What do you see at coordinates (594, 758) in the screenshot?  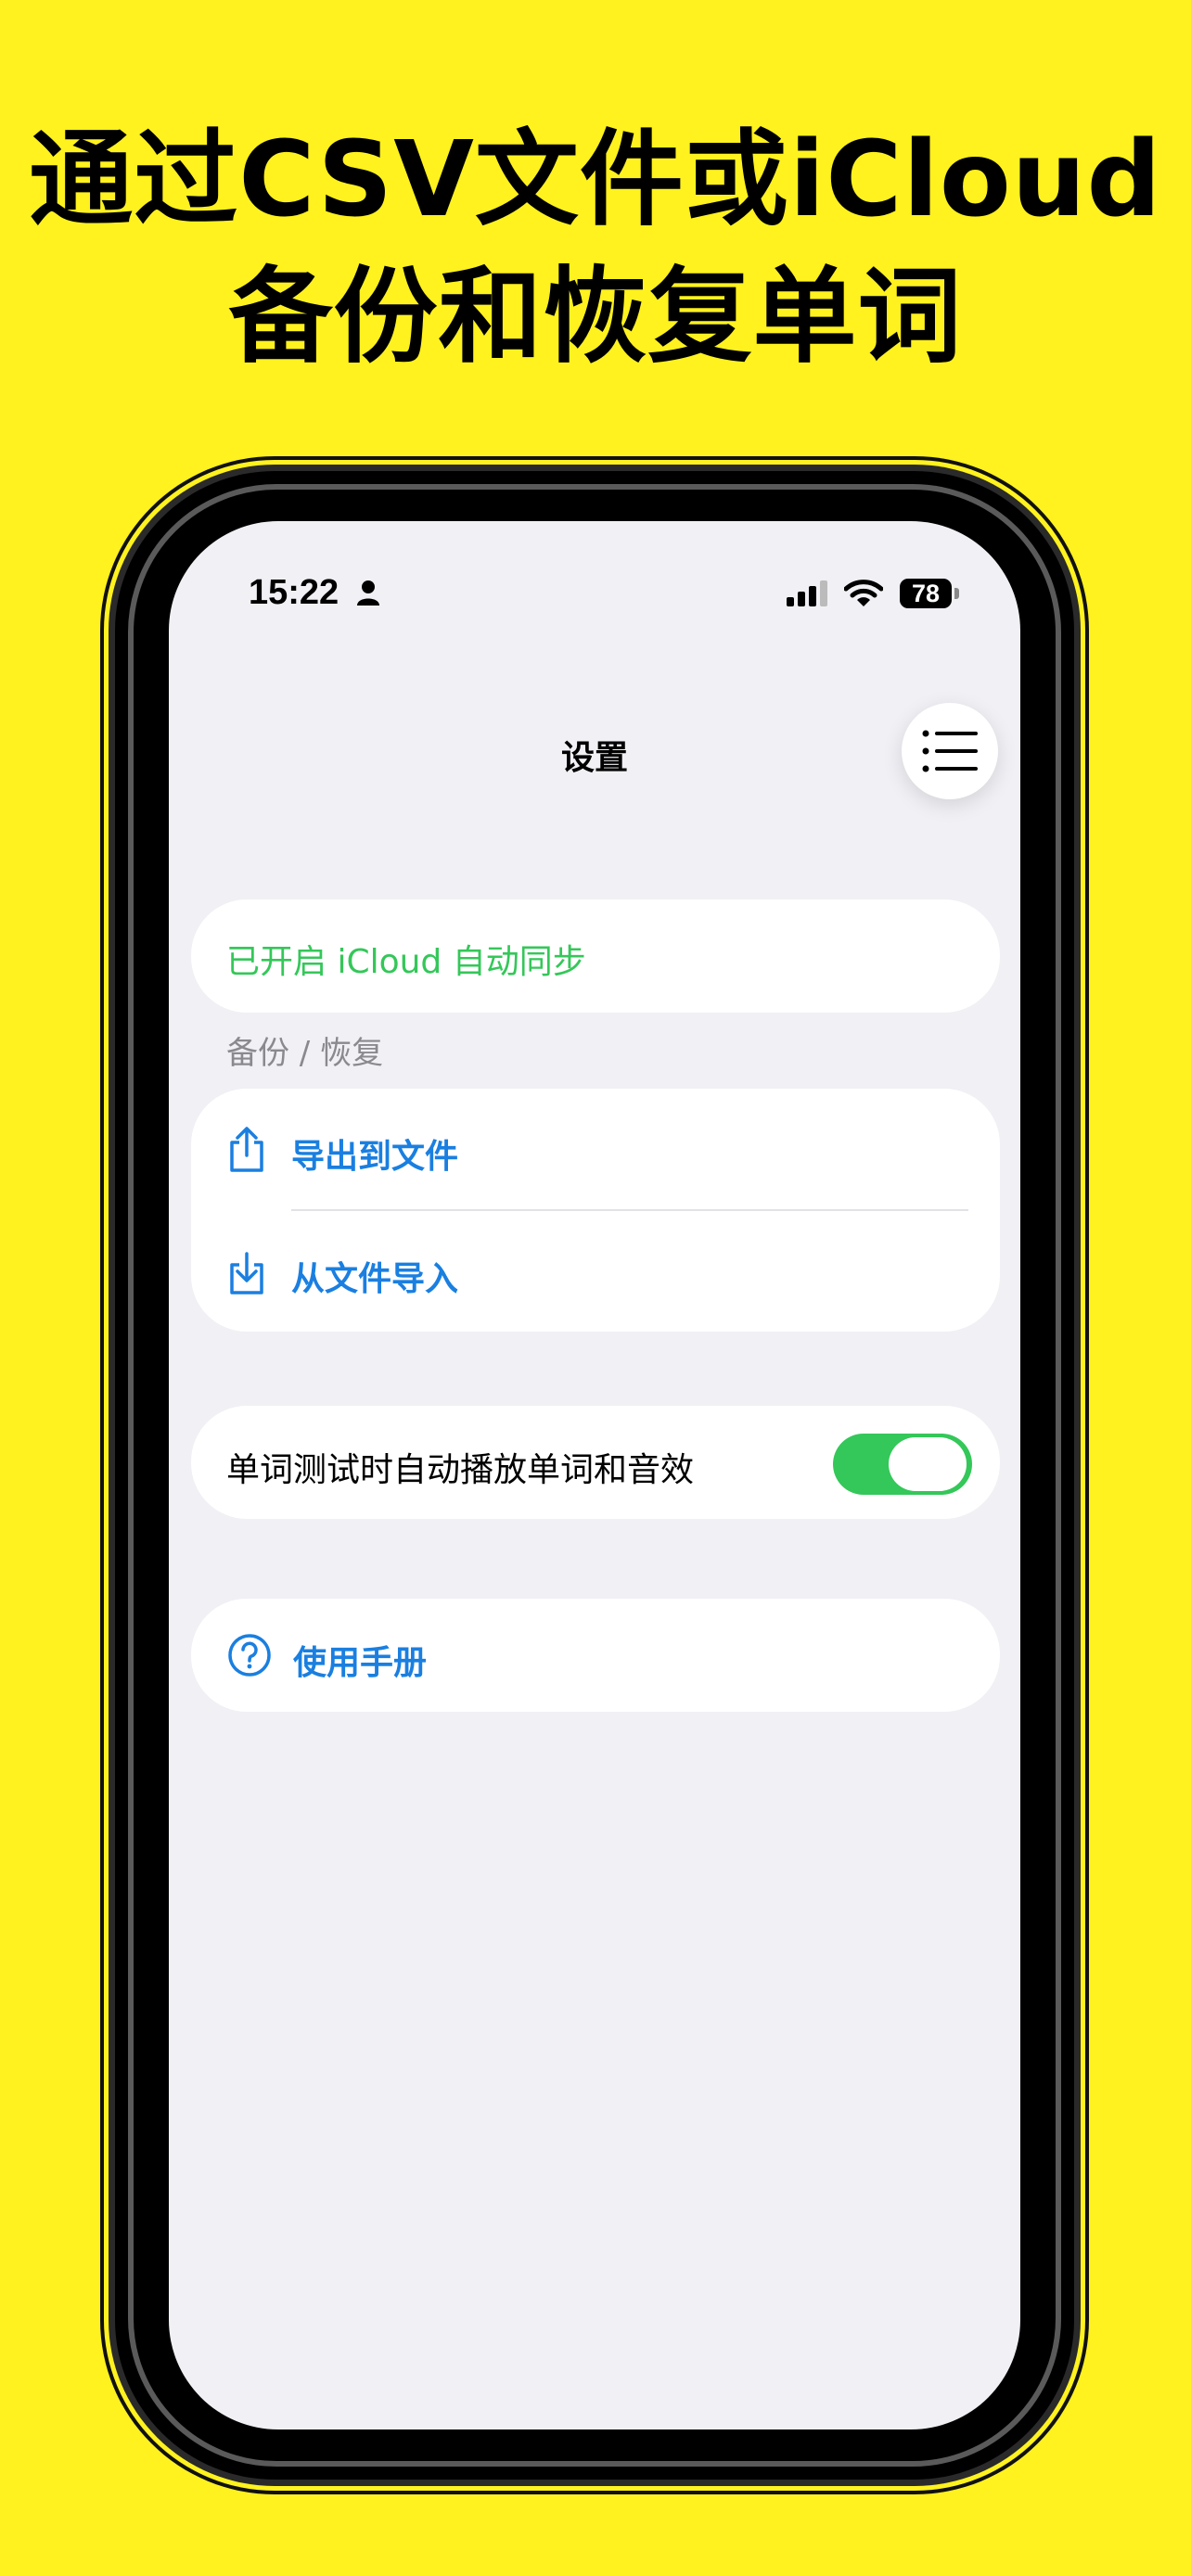 I see `page-title: 设置` at bounding box center [594, 758].